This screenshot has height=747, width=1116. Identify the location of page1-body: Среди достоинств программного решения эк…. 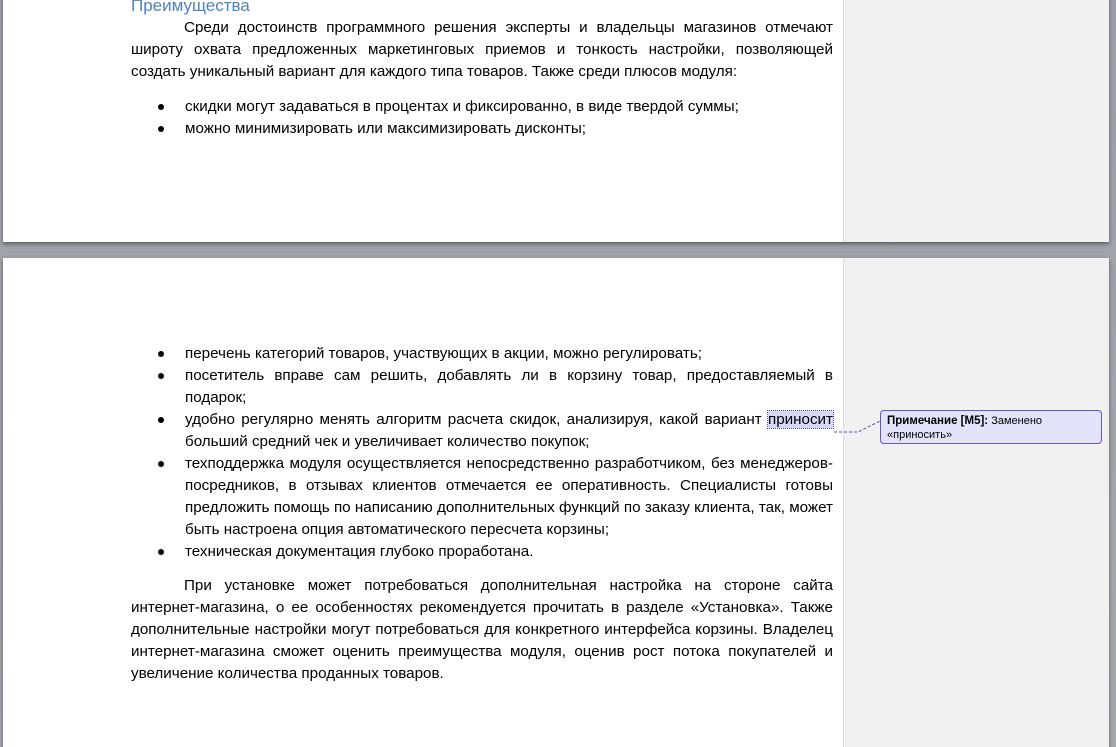
(482, 78).